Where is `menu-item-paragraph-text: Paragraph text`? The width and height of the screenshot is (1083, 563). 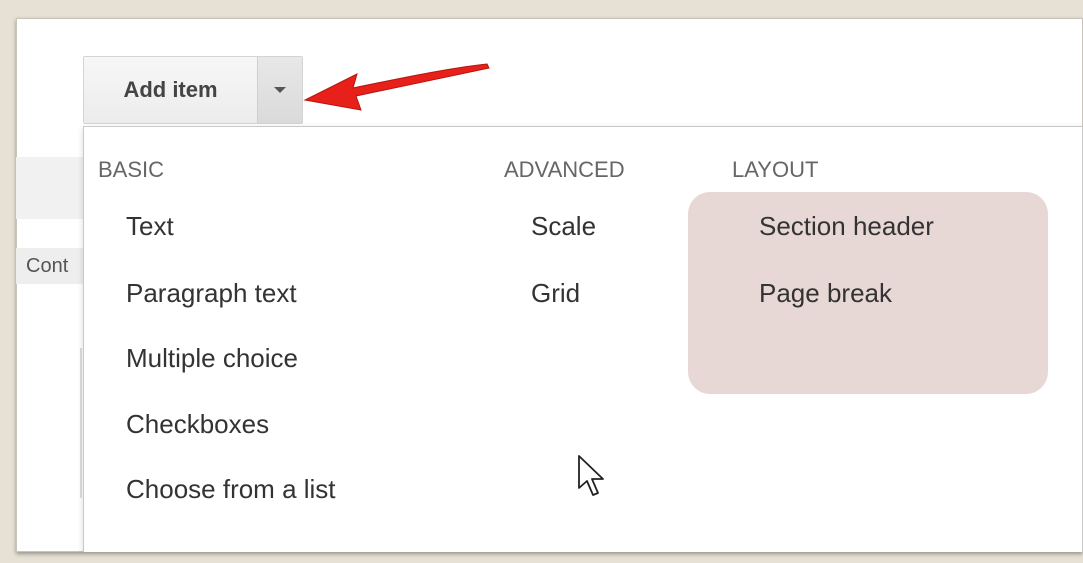 menu-item-paragraph-text: Paragraph text is located at coordinates (211, 293).